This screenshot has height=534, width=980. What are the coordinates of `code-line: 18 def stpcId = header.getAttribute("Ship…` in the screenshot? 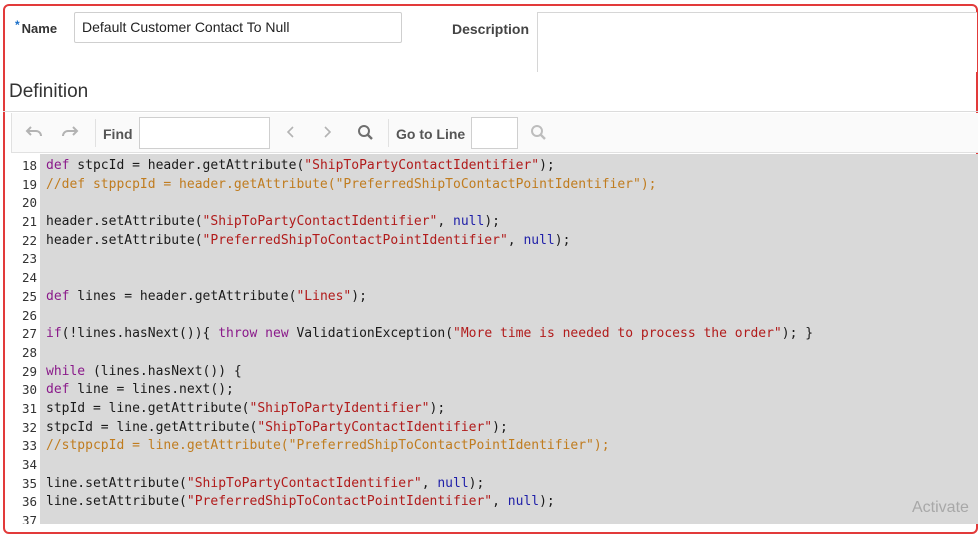 It's located at (494, 166).